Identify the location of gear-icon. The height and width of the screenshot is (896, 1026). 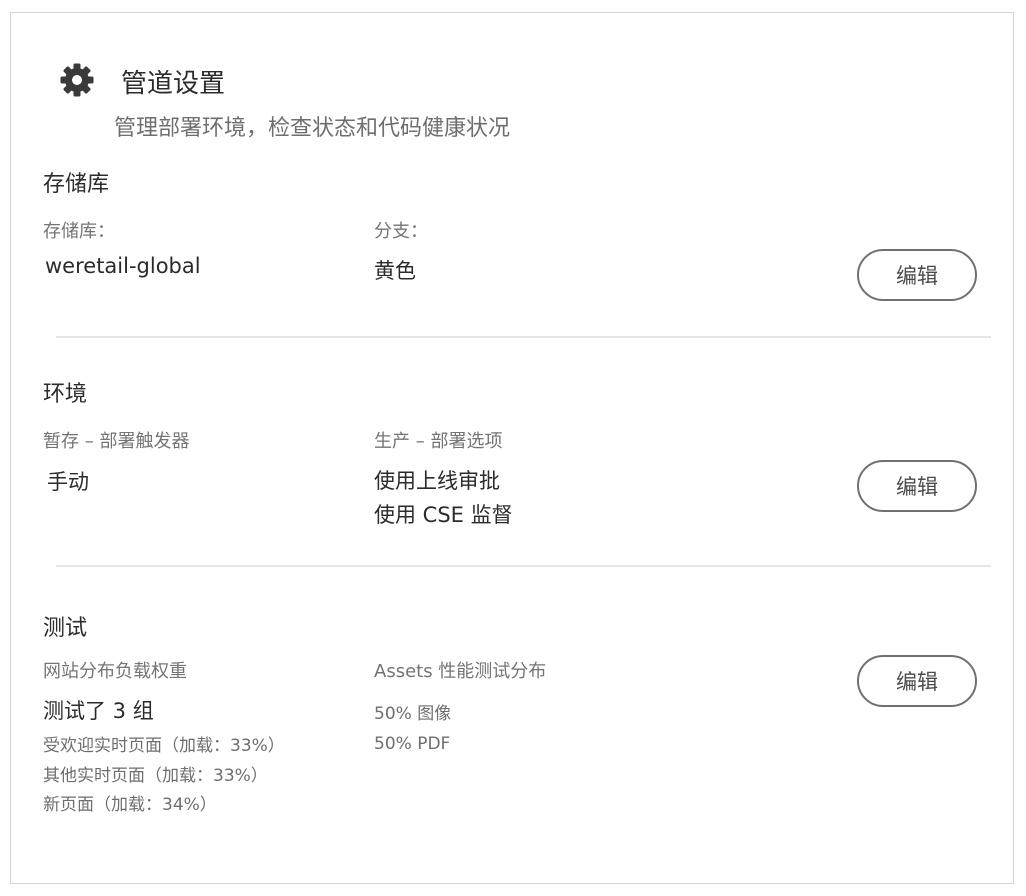
(77, 80).